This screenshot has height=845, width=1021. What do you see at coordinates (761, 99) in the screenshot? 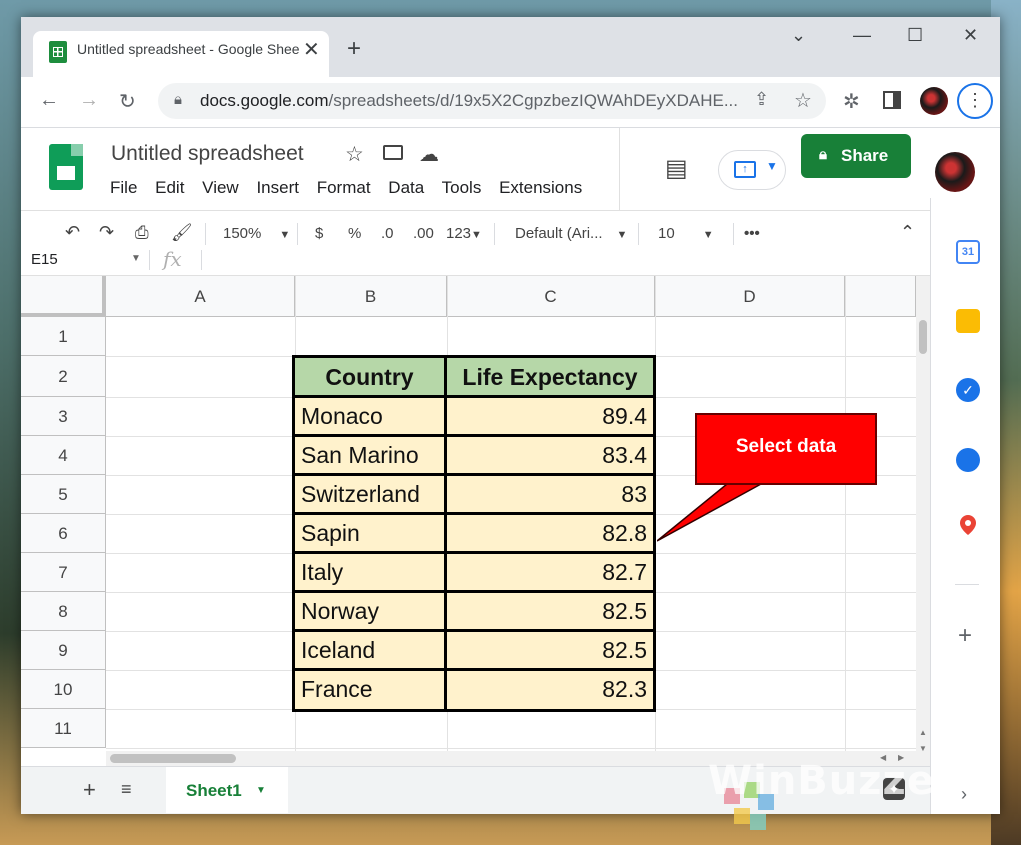
I see `share-page-icon: ⇪` at bounding box center [761, 99].